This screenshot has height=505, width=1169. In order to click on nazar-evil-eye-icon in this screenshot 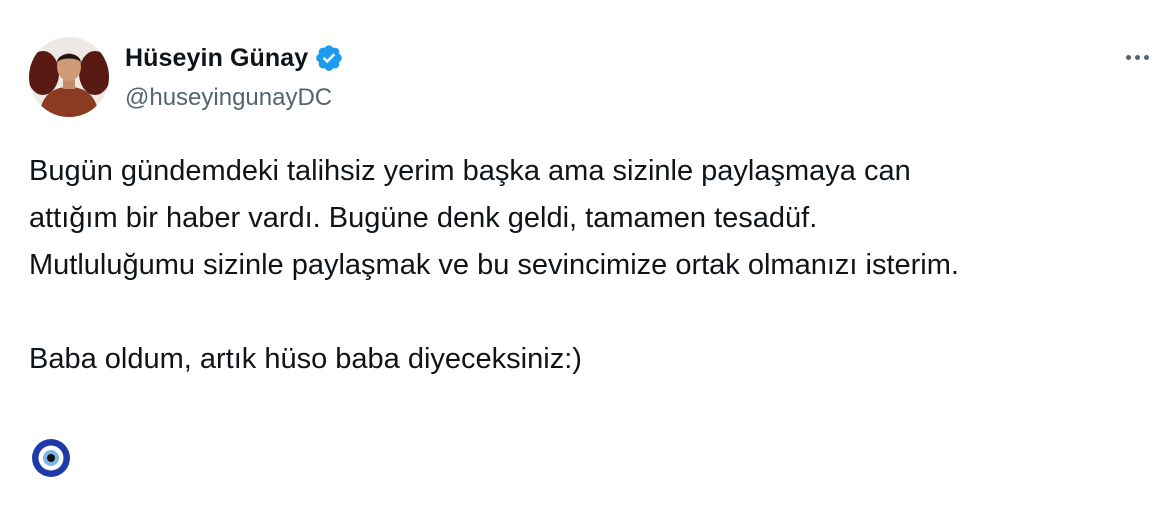, I will do `click(51, 458)`.